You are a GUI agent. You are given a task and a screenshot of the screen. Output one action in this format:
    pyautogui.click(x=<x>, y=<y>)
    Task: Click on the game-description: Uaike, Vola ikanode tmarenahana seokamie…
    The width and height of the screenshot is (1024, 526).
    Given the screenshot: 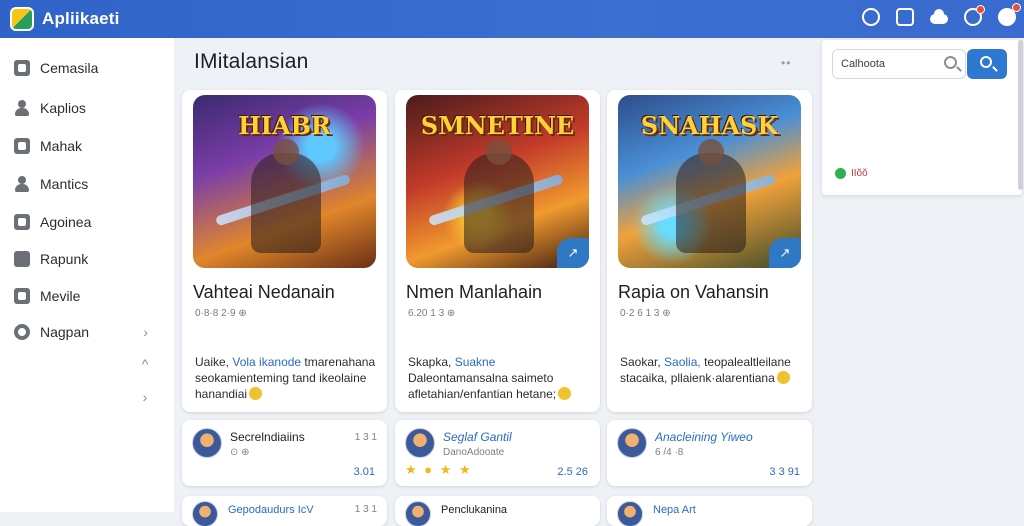 What is the action you would take?
    pyautogui.click(x=286, y=378)
    